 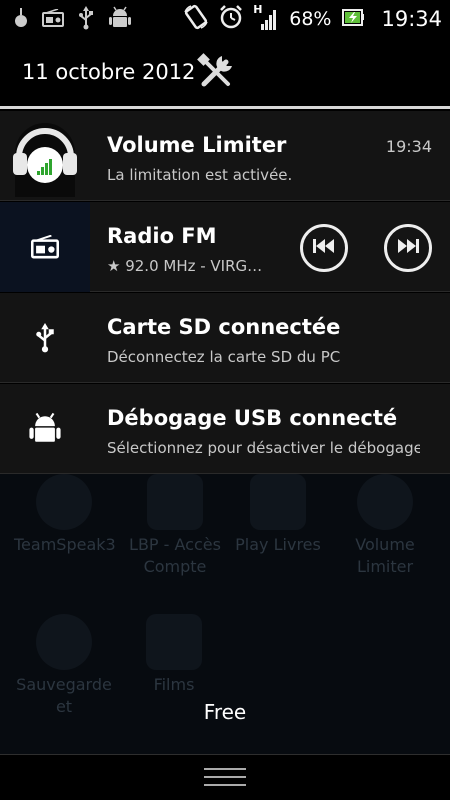 What do you see at coordinates (252, 418) in the screenshot?
I see `notification-title: Débogage USB connecté` at bounding box center [252, 418].